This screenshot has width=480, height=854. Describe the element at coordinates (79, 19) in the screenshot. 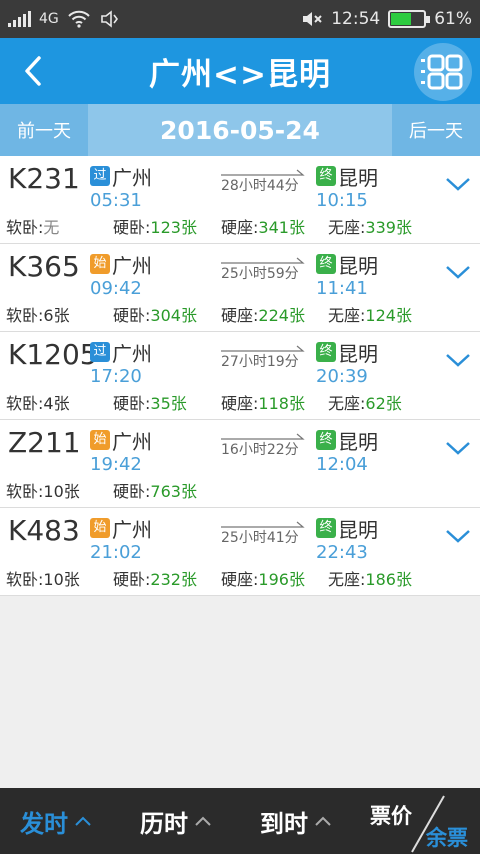

I see `wifi-icon` at that location.